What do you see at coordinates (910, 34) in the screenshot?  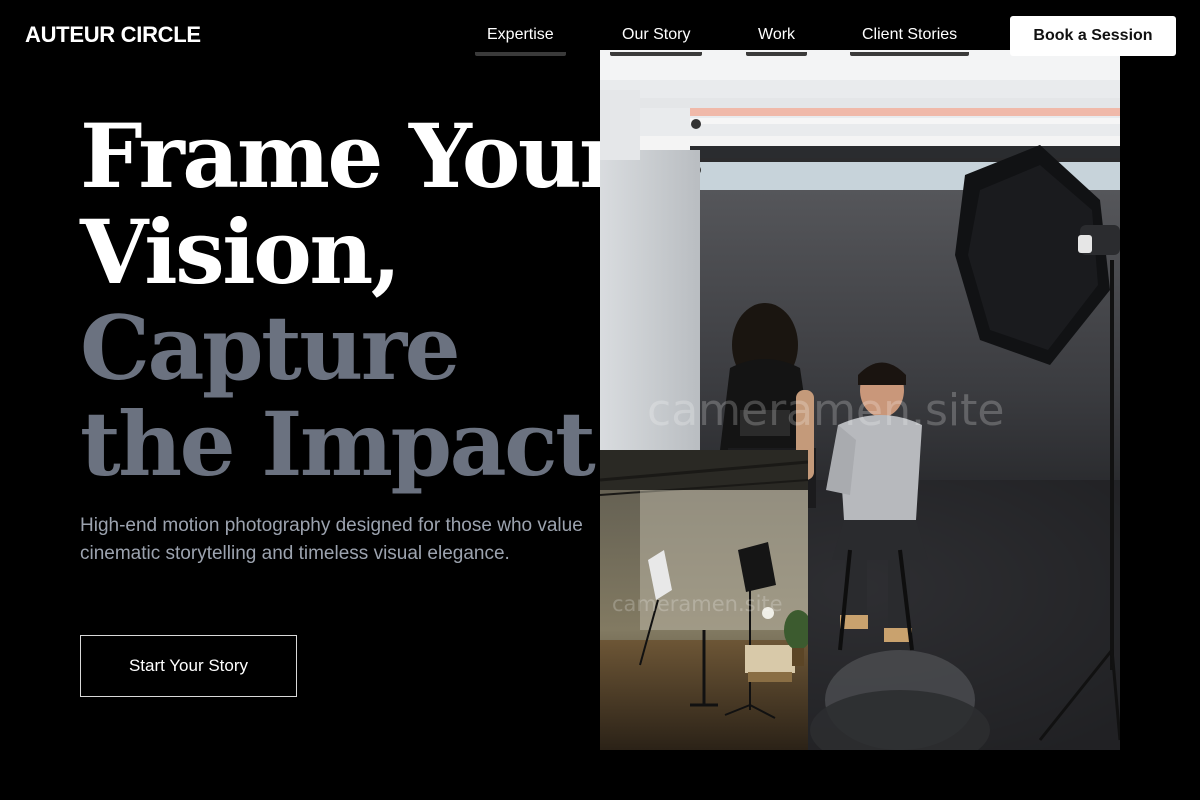 I see `nav-link-label: Client Stories` at bounding box center [910, 34].